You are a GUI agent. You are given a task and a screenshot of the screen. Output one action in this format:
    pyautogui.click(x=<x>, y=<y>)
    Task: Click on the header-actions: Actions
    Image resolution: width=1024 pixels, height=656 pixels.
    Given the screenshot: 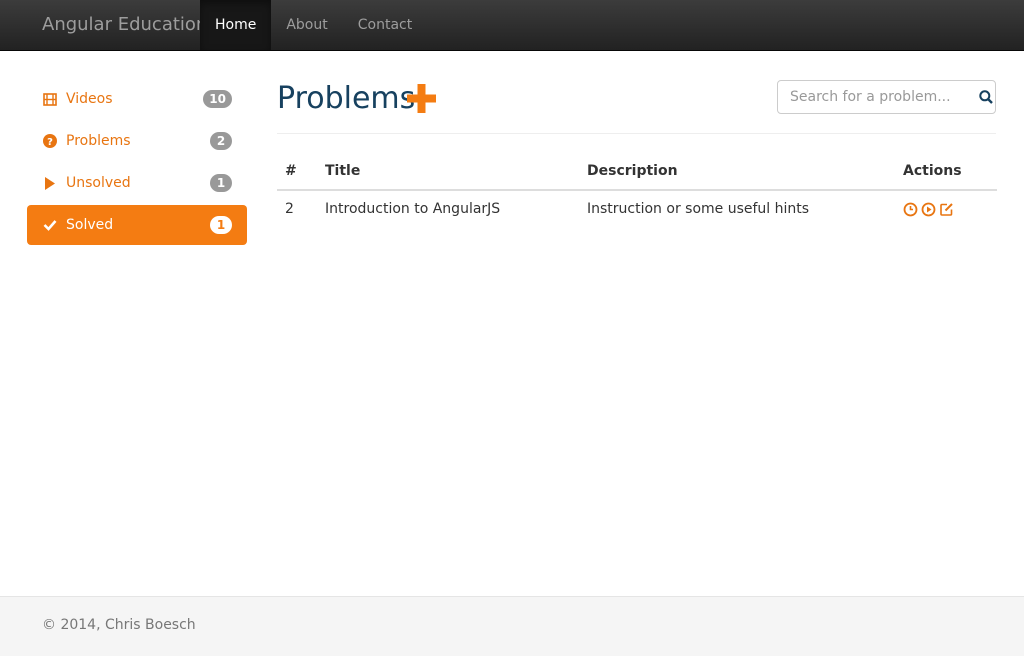 What is the action you would take?
    pyautogui.click(x=946, y=172)
    